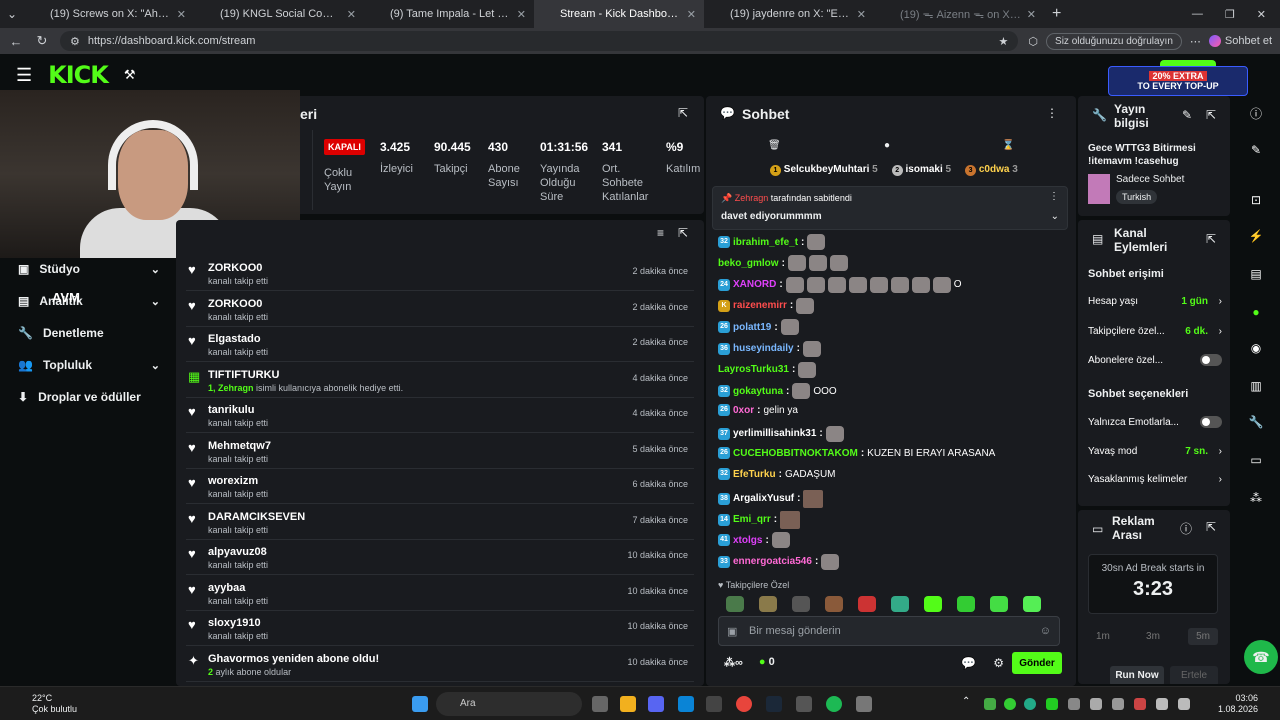  I want to click on kick-logo: KICK, so click(78, 75).